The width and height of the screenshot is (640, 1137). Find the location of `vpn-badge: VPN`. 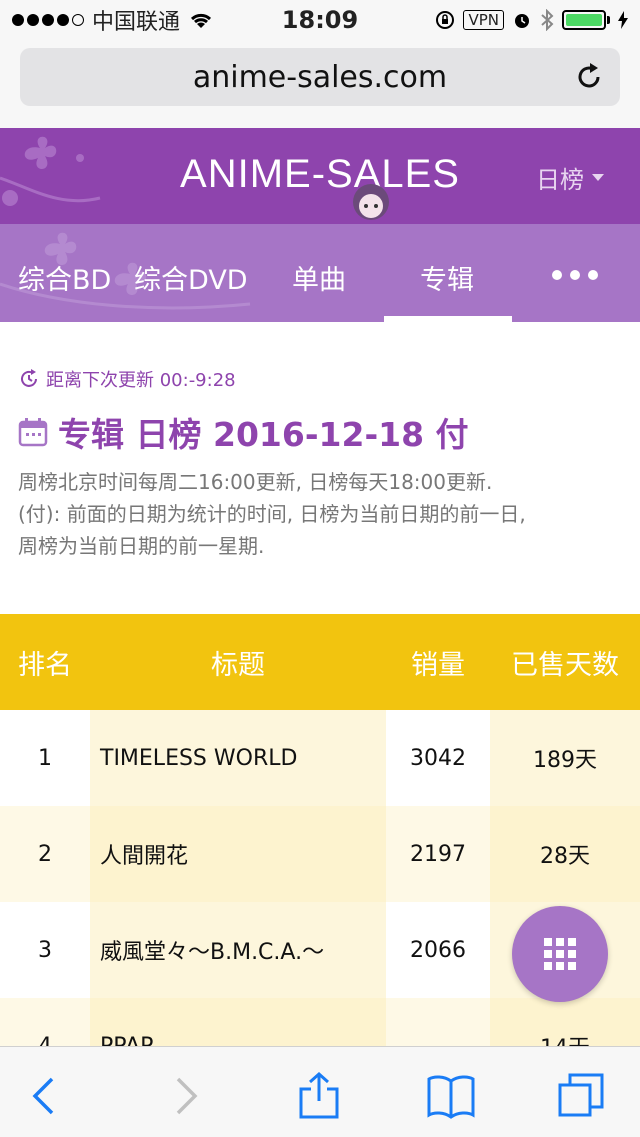

vpn-badge: VPN is located at coordinates (483, 20).